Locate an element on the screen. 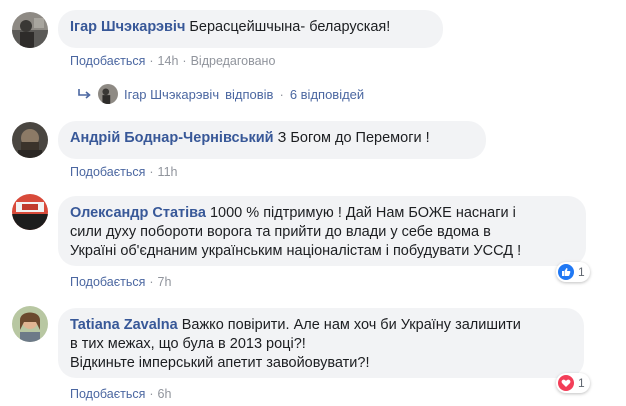 The width and height of the screenshot is (626, 406). edited-label: Відредаговано is located at coordinates (233, 61).